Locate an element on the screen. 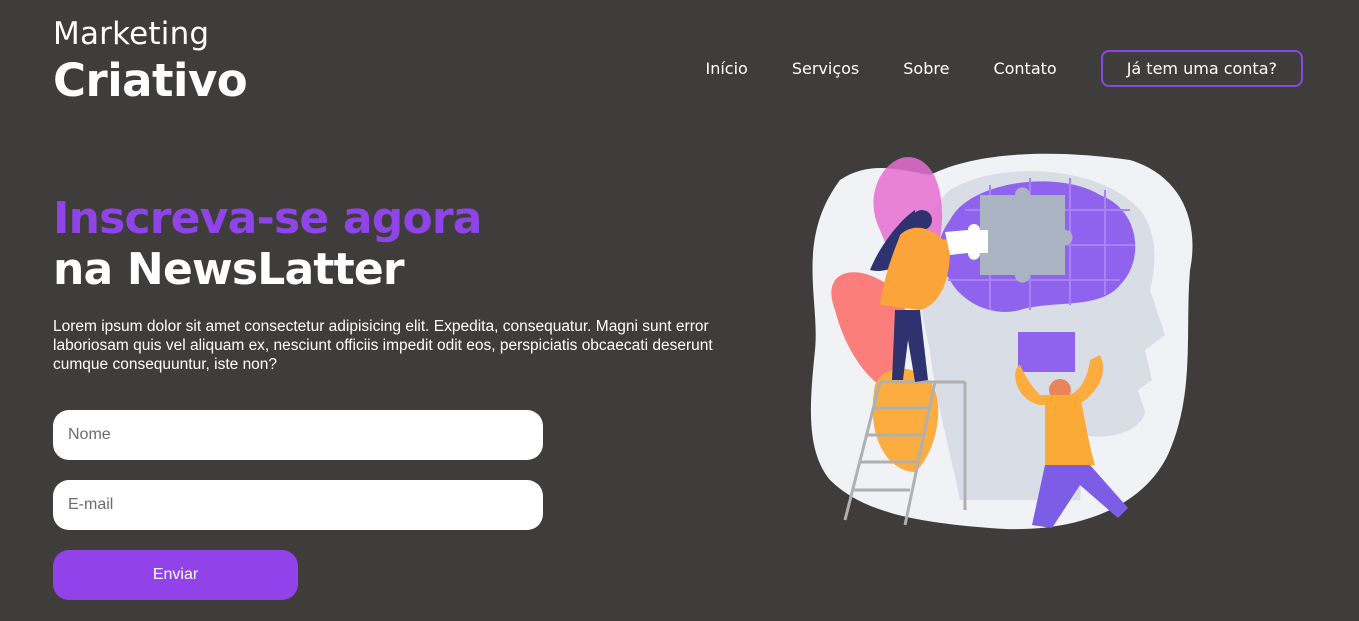  nav-link-contato: Contato is located at coordinates (1024, 68).